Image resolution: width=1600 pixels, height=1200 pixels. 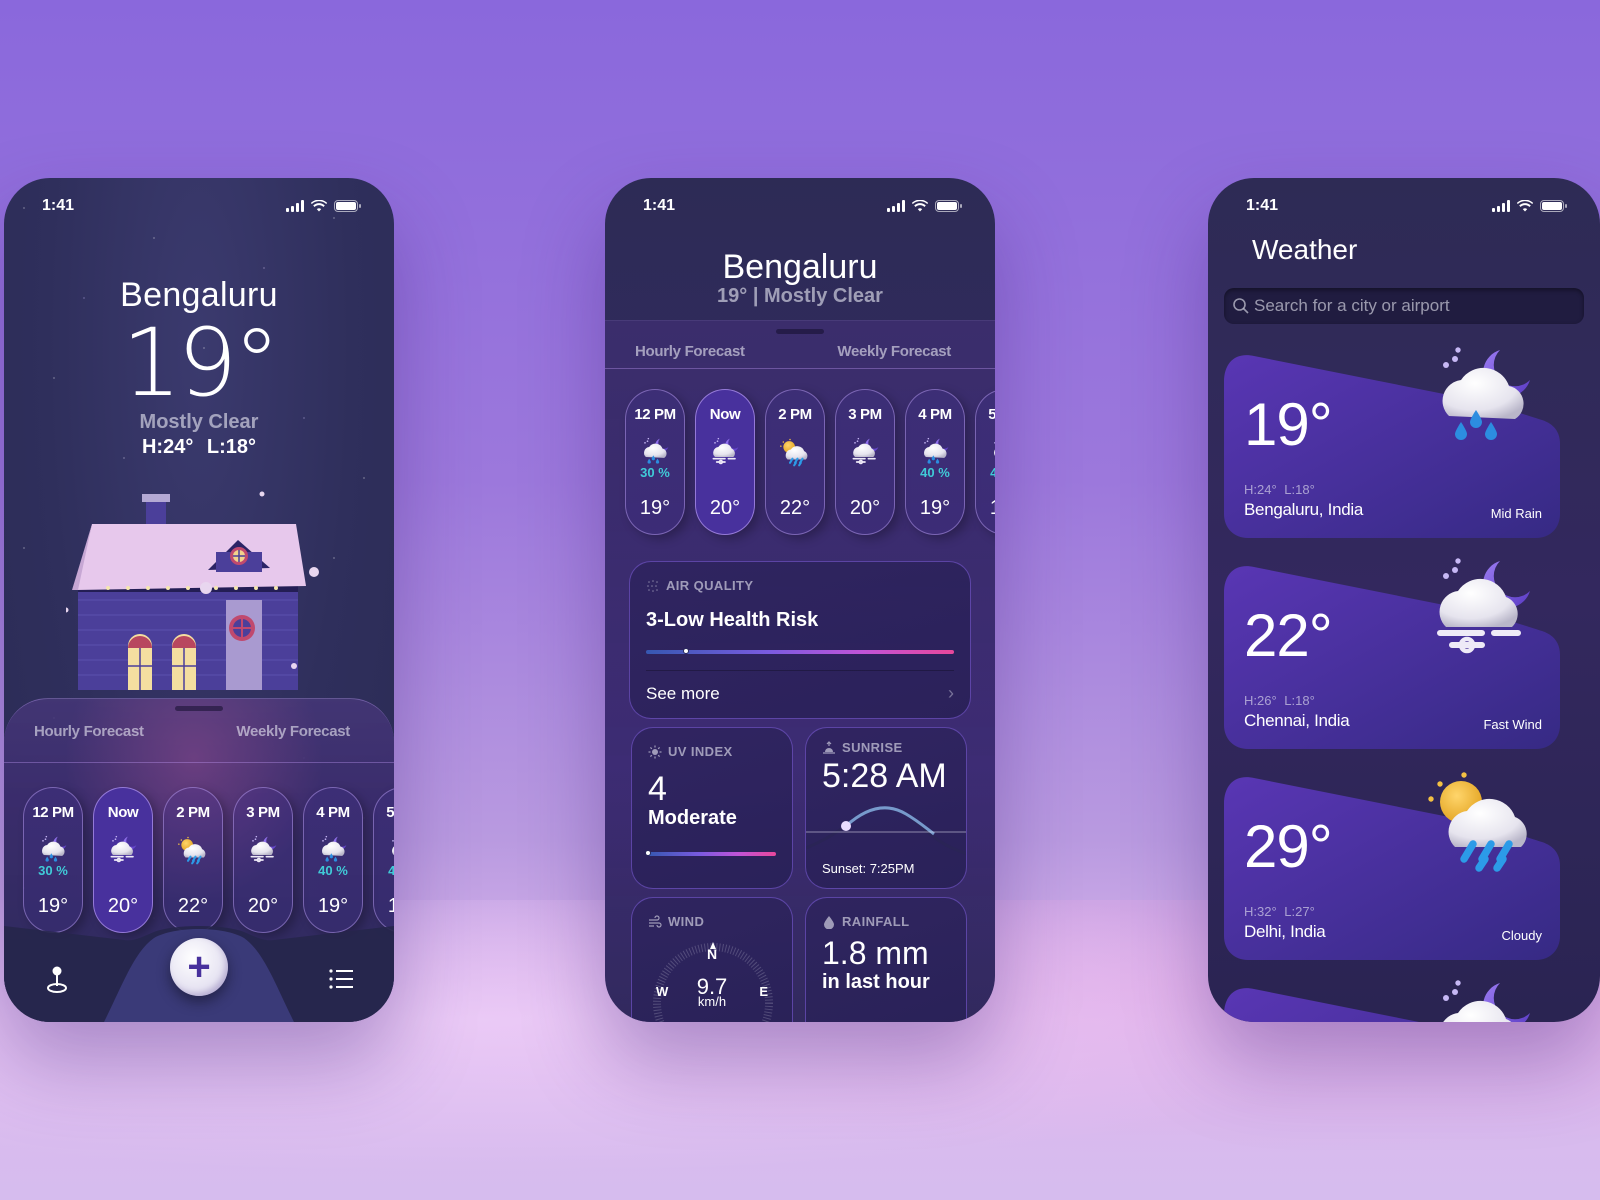 What do you see at coordinates (800, 640) in the screenshot?
I see `air-quality-card: AIR QUALITY 3-Low Health Risk See more ›` at bounding box center [800, 640].